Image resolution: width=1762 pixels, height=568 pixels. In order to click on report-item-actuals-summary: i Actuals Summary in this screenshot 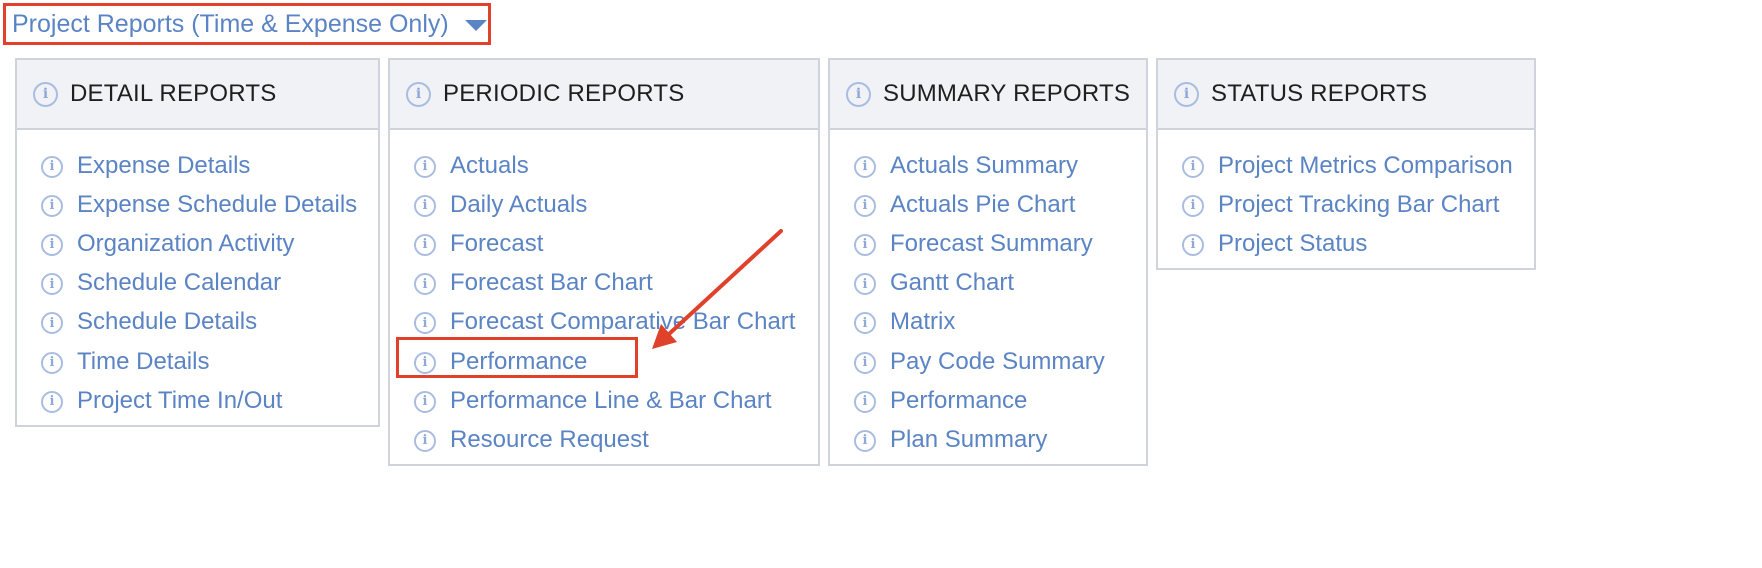, I will do `click(988, 165)`.